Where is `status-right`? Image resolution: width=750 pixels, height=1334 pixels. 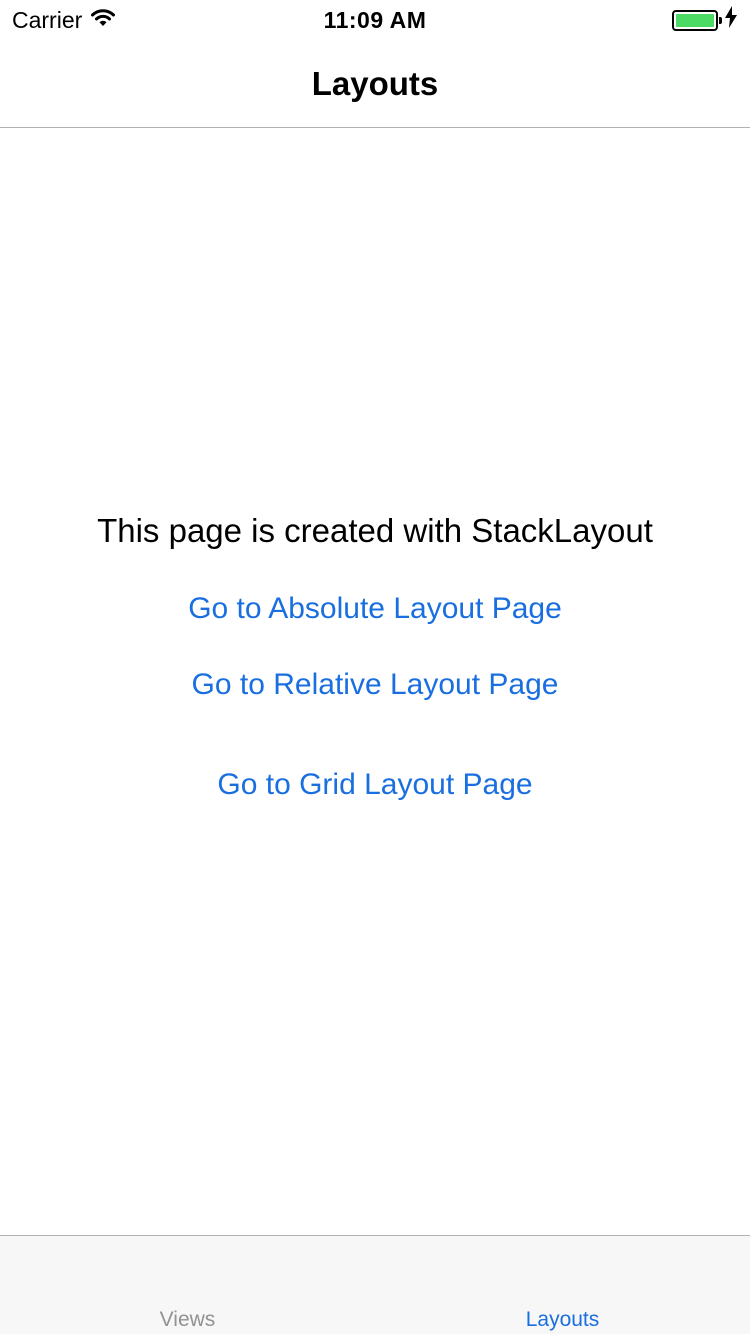 status-right is located at coordinates (705, 20).